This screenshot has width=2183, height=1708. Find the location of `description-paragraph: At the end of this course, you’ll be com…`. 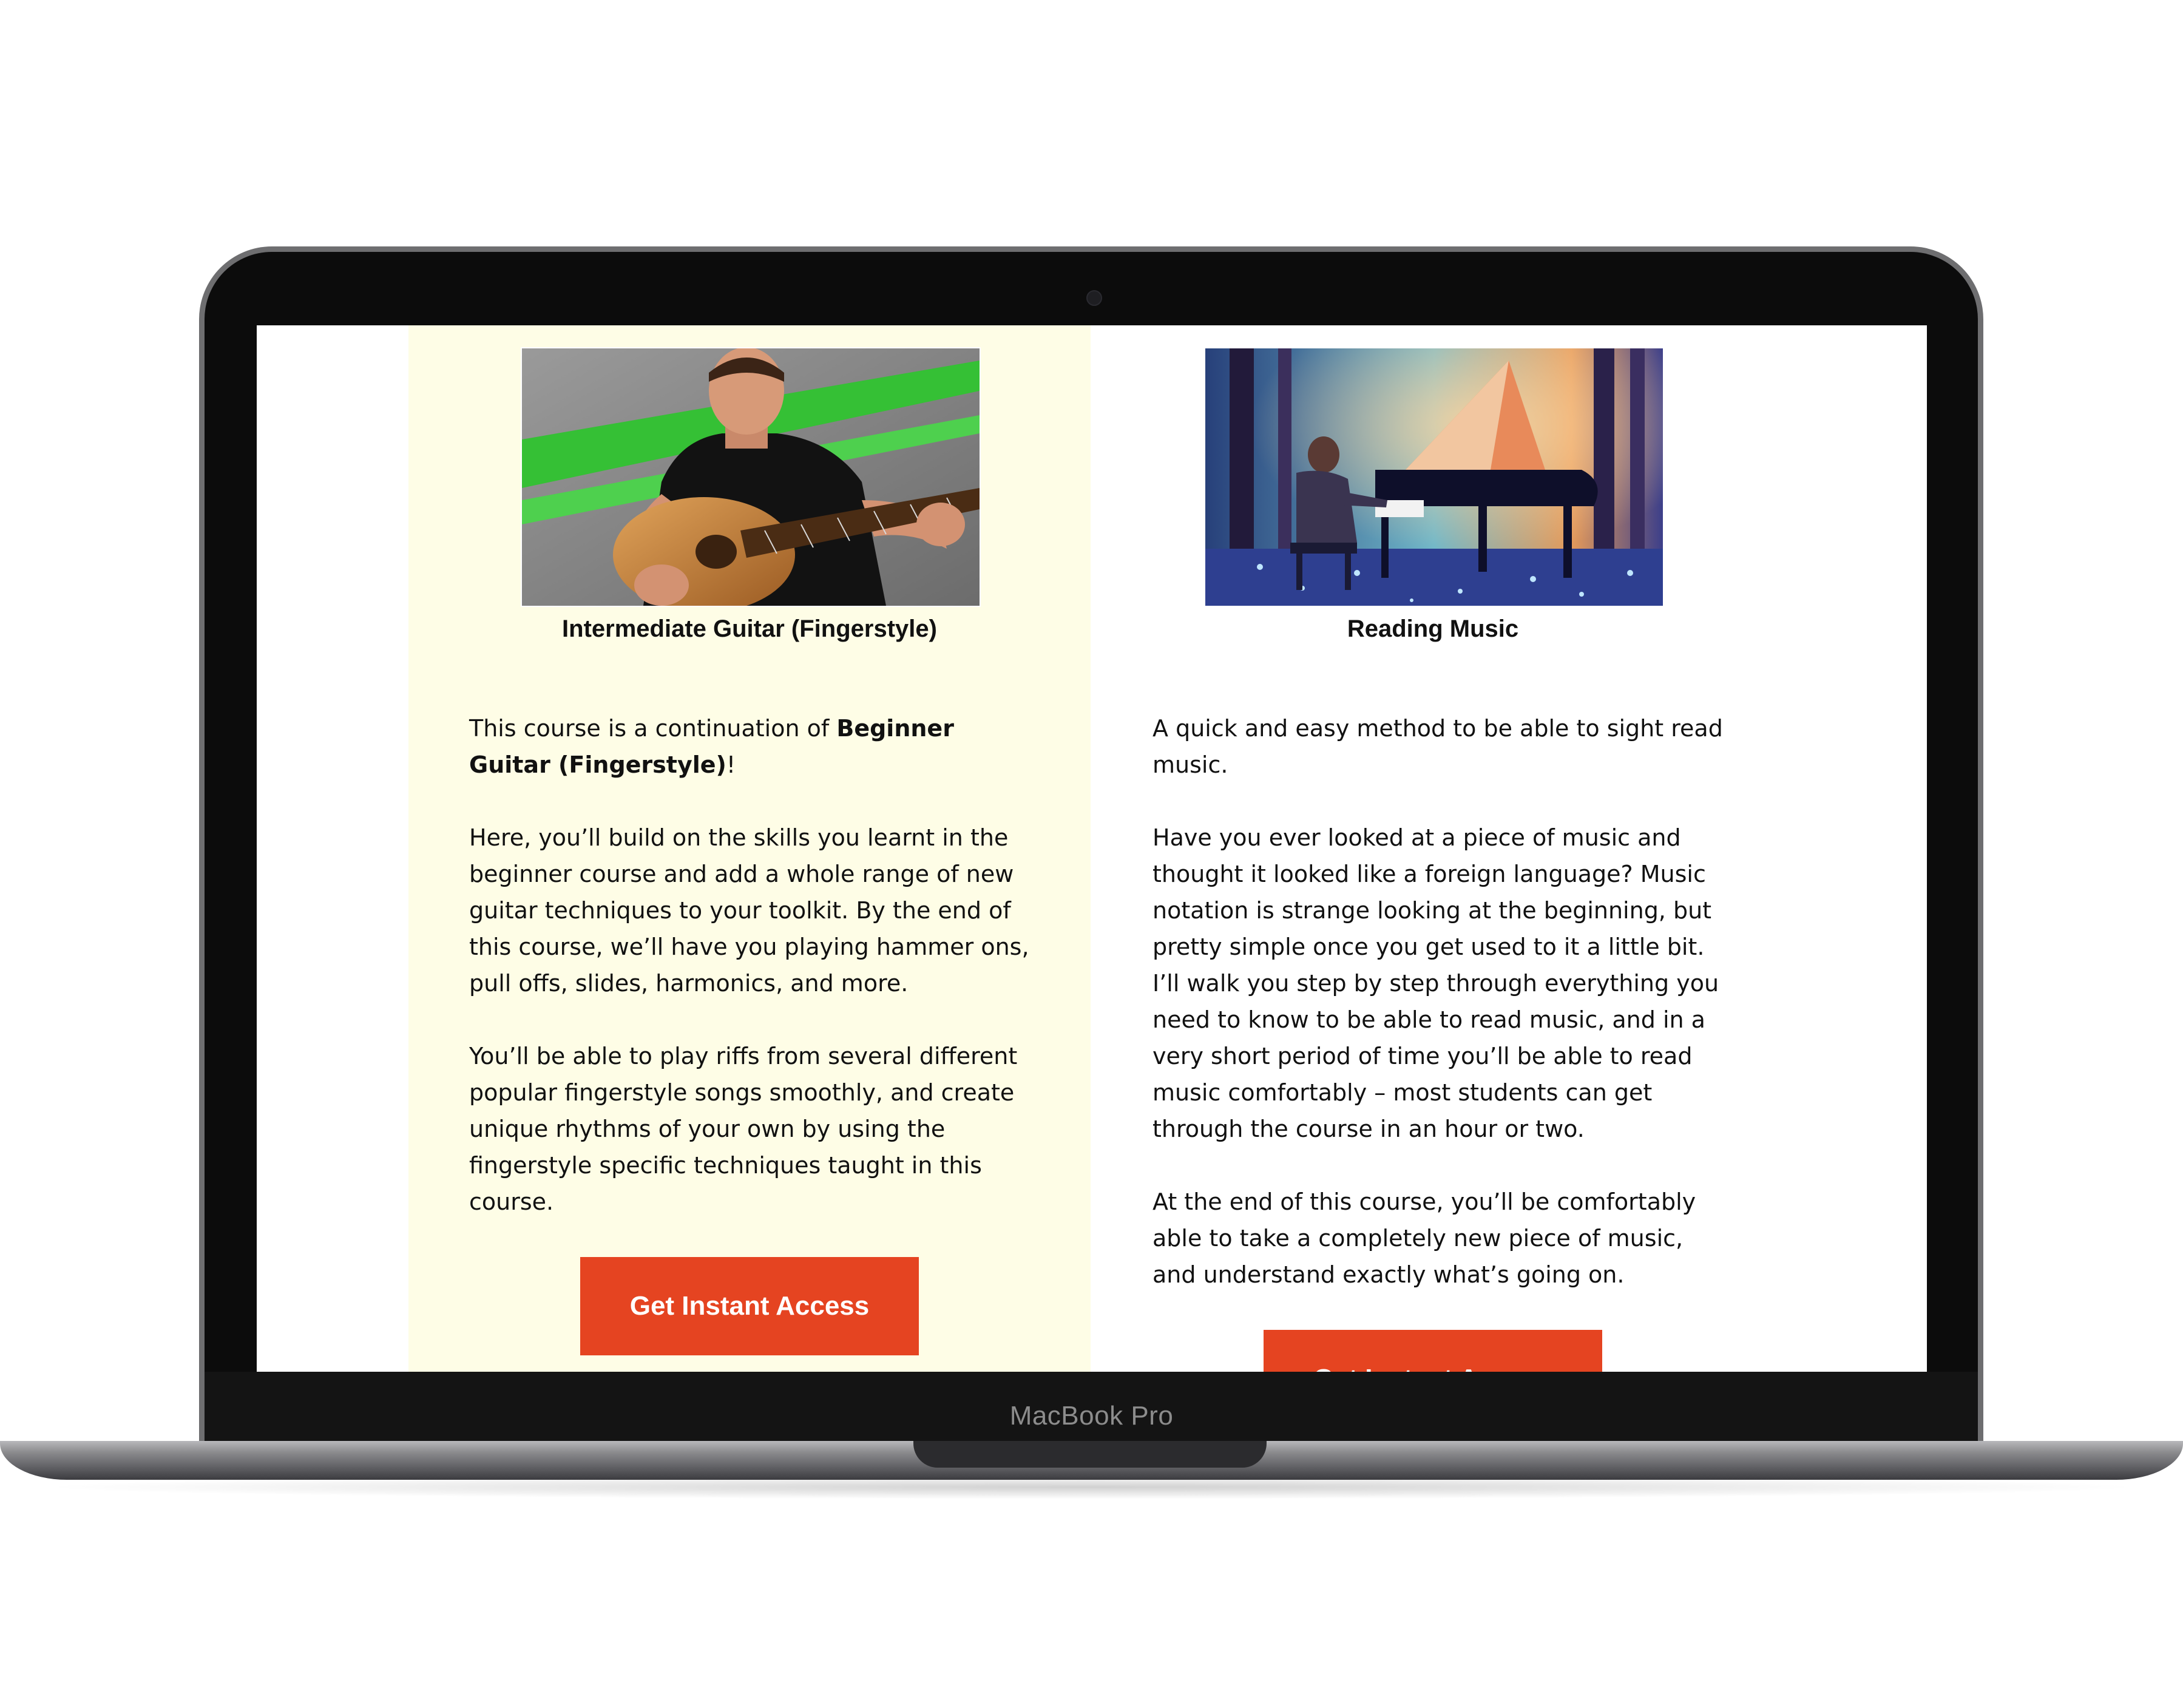

description-paragraph: At the end of this course, you’ll be com… is located at coordinates (1424, 1238).